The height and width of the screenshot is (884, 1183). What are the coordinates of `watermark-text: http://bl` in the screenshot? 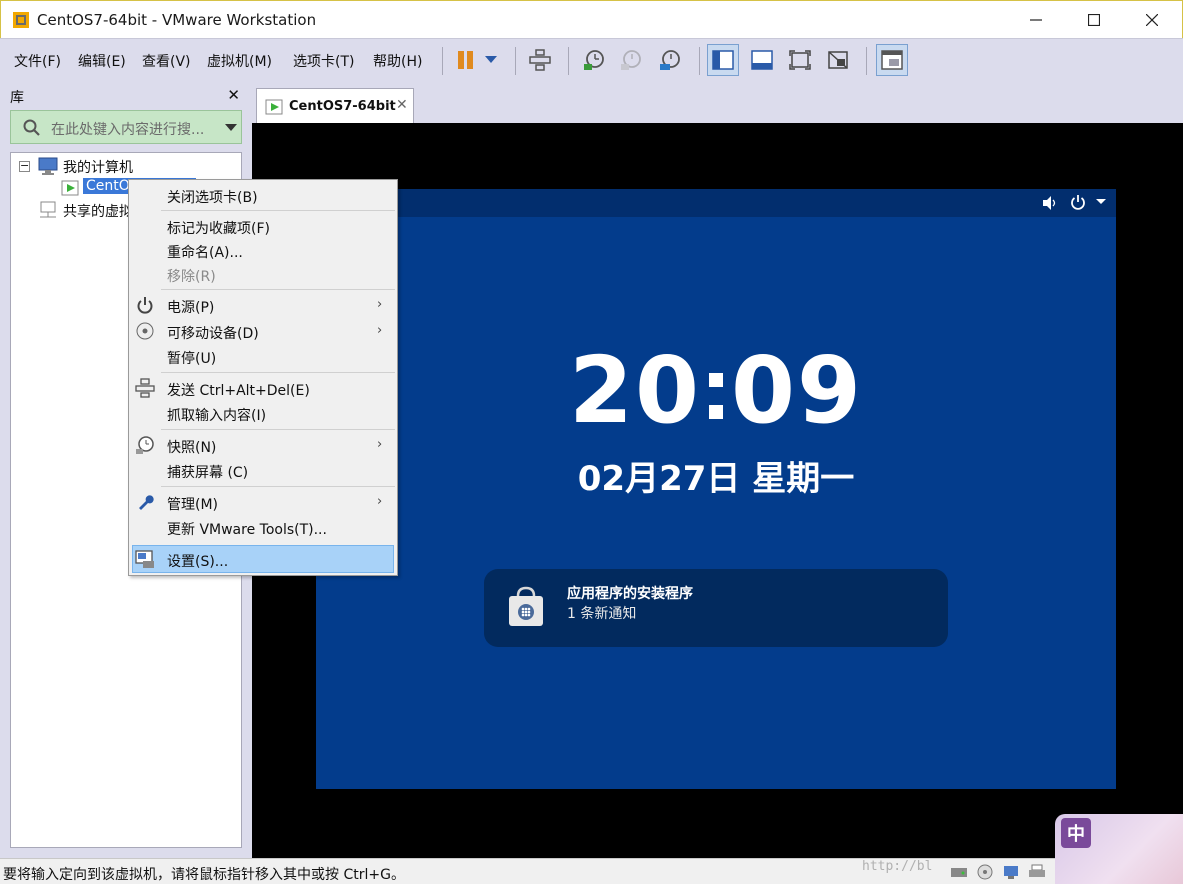 It's located at (897, 866).